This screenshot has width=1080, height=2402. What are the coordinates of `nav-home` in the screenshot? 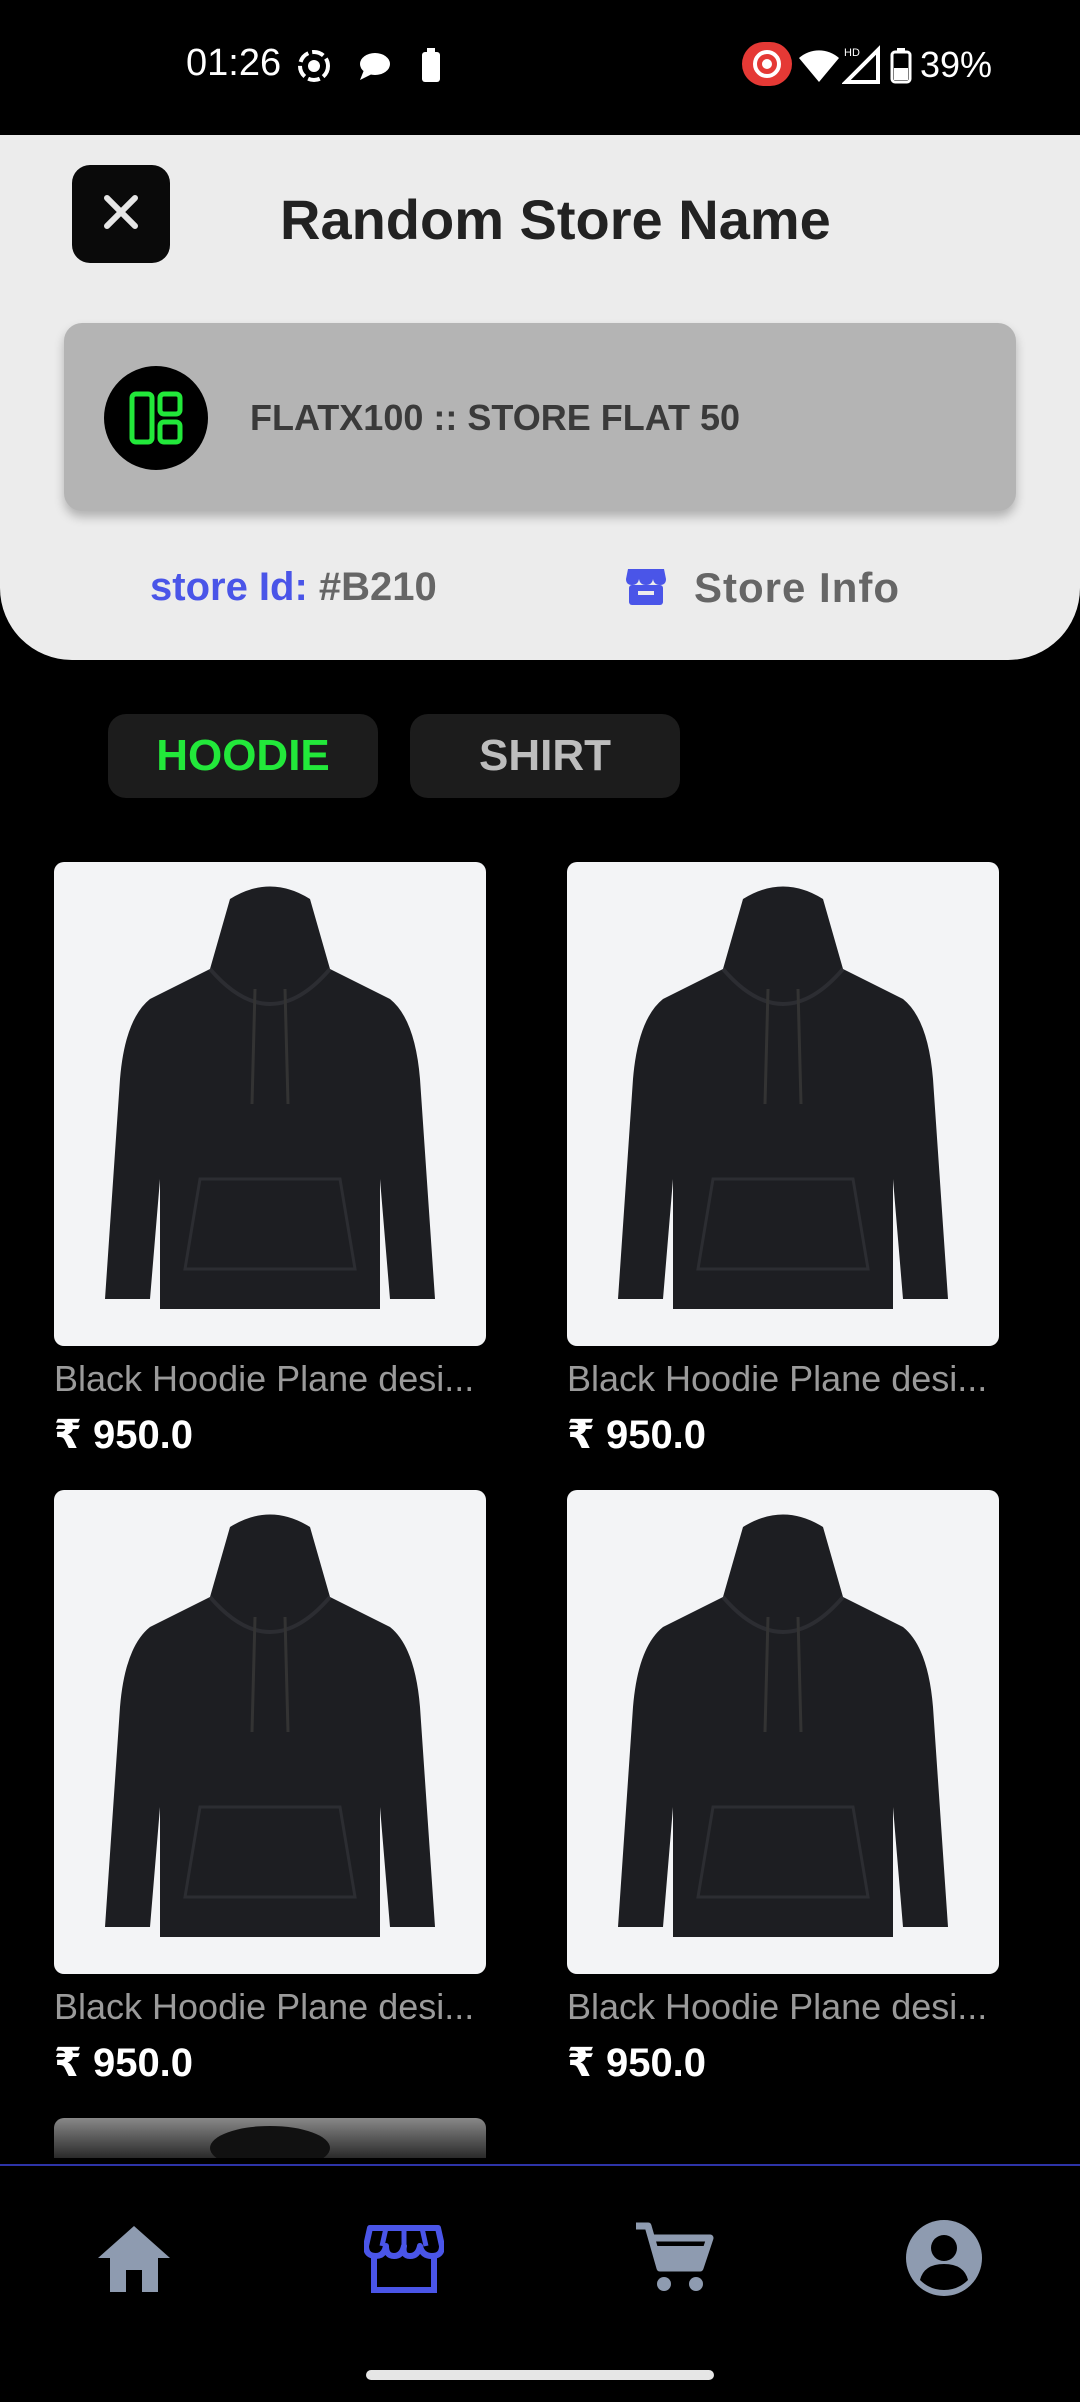 It's located at (134, 2260).